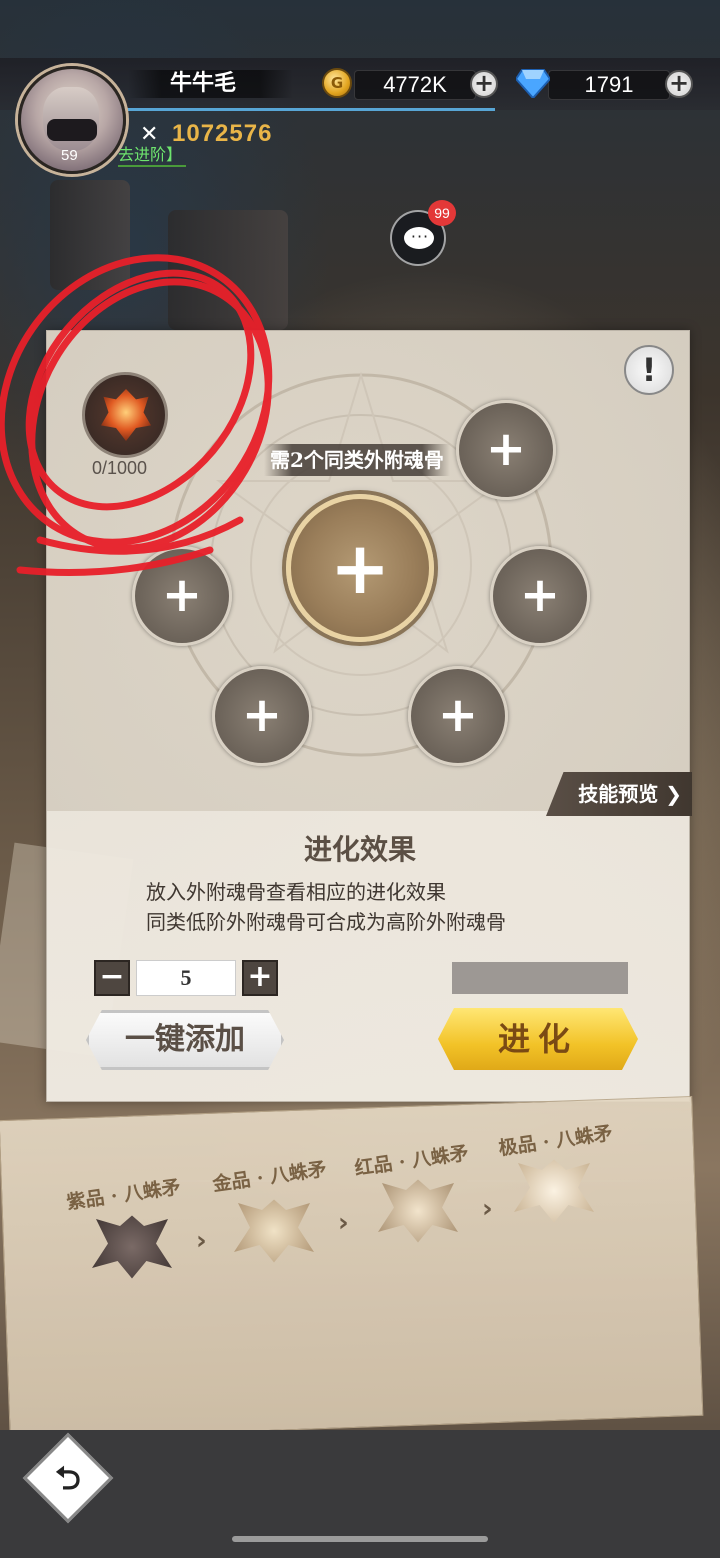 This screenshot has width=720, height=1558. I want to click on main-slot: +, so click(360, 568).